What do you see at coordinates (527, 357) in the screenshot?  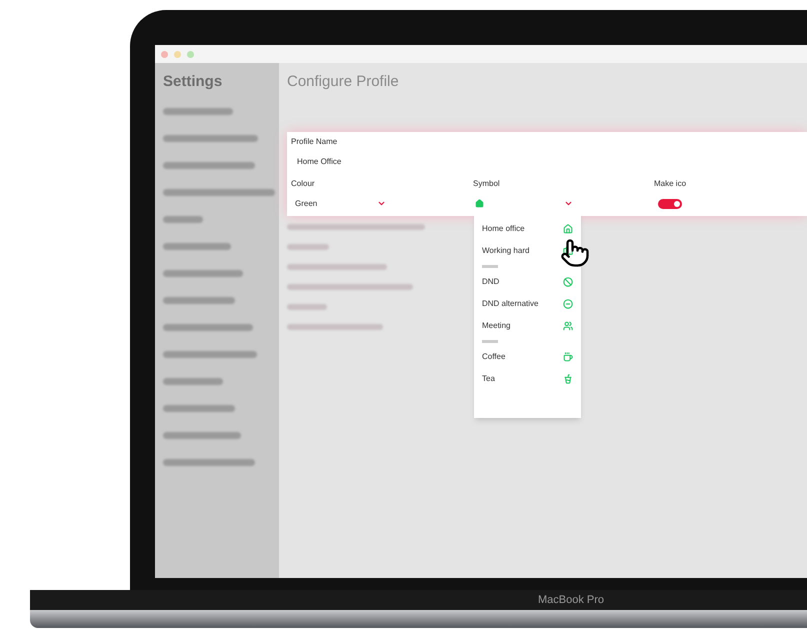 I see `symbol-menu-item: Coffee` at bounding box center [527, 357].